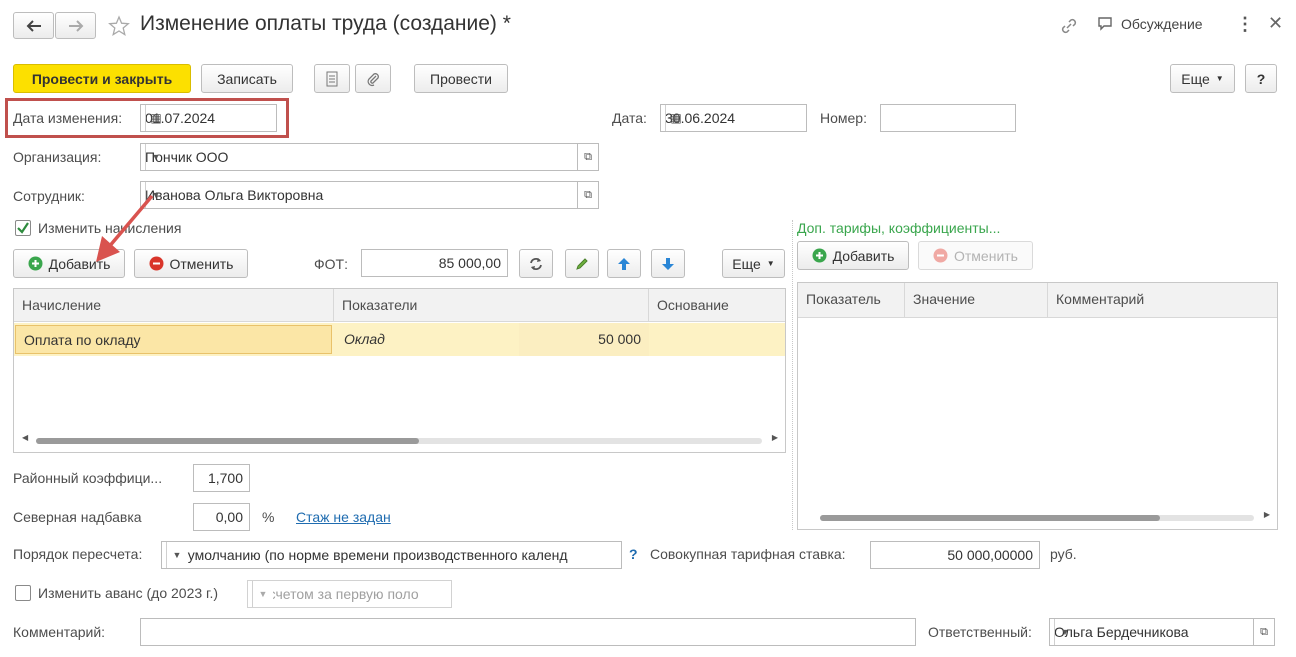 The image size is (1296, 657). I want to click on comment-field, so click(528, 632).